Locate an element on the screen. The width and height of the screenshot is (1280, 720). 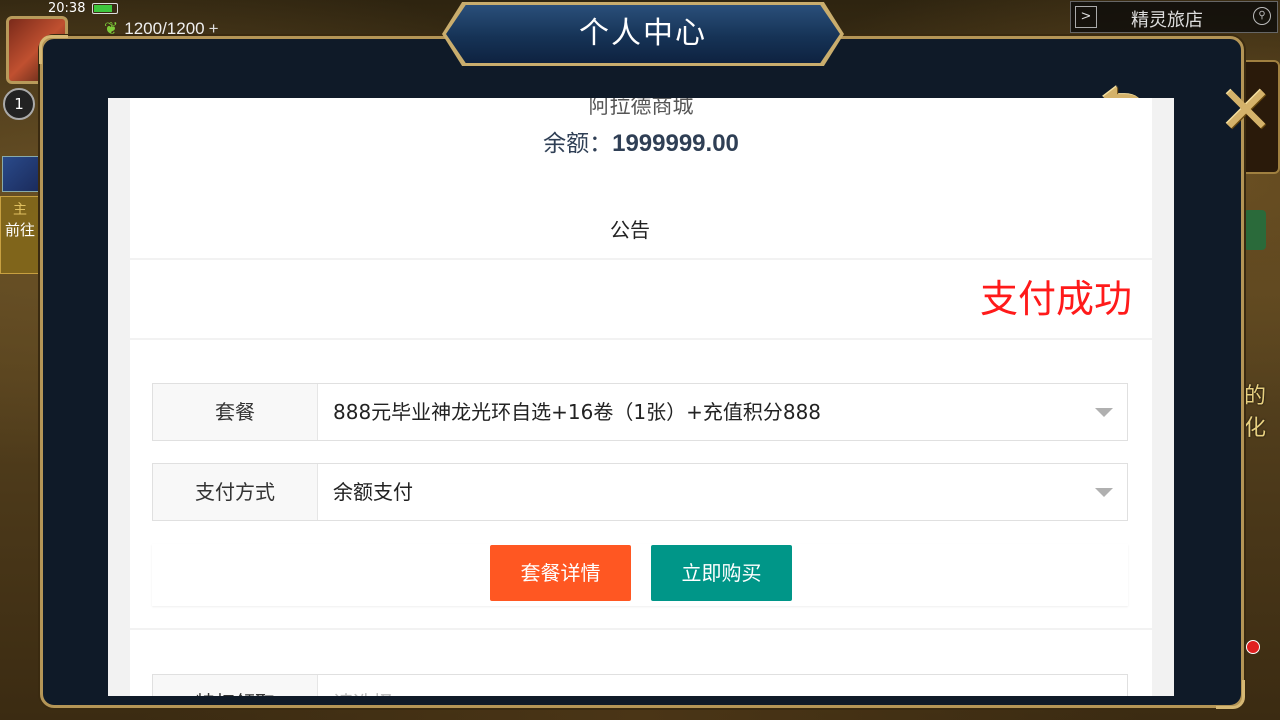
level-badge: 1 is located at coordinates (19, 104).